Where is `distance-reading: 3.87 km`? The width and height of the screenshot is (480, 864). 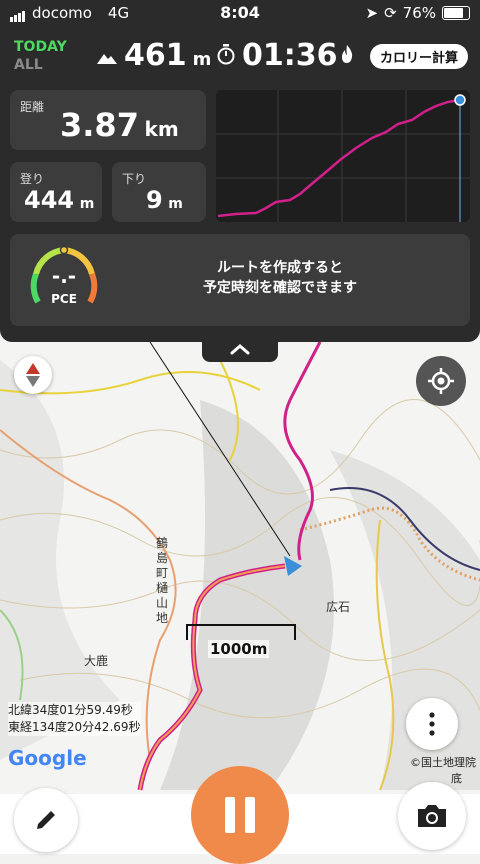
distance-reading: 3.87 km is located at coordinates (119, 125).